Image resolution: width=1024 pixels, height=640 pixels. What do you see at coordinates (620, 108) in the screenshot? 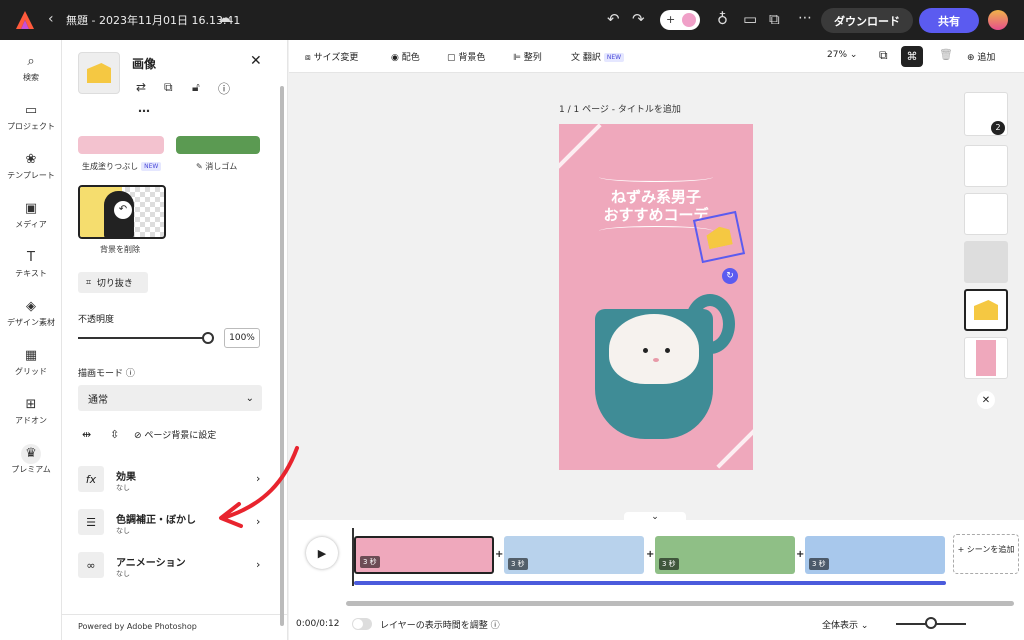
I see `page-label: 1 / 1 ページ - タイトルを追加` at bounding box center [620, 108].